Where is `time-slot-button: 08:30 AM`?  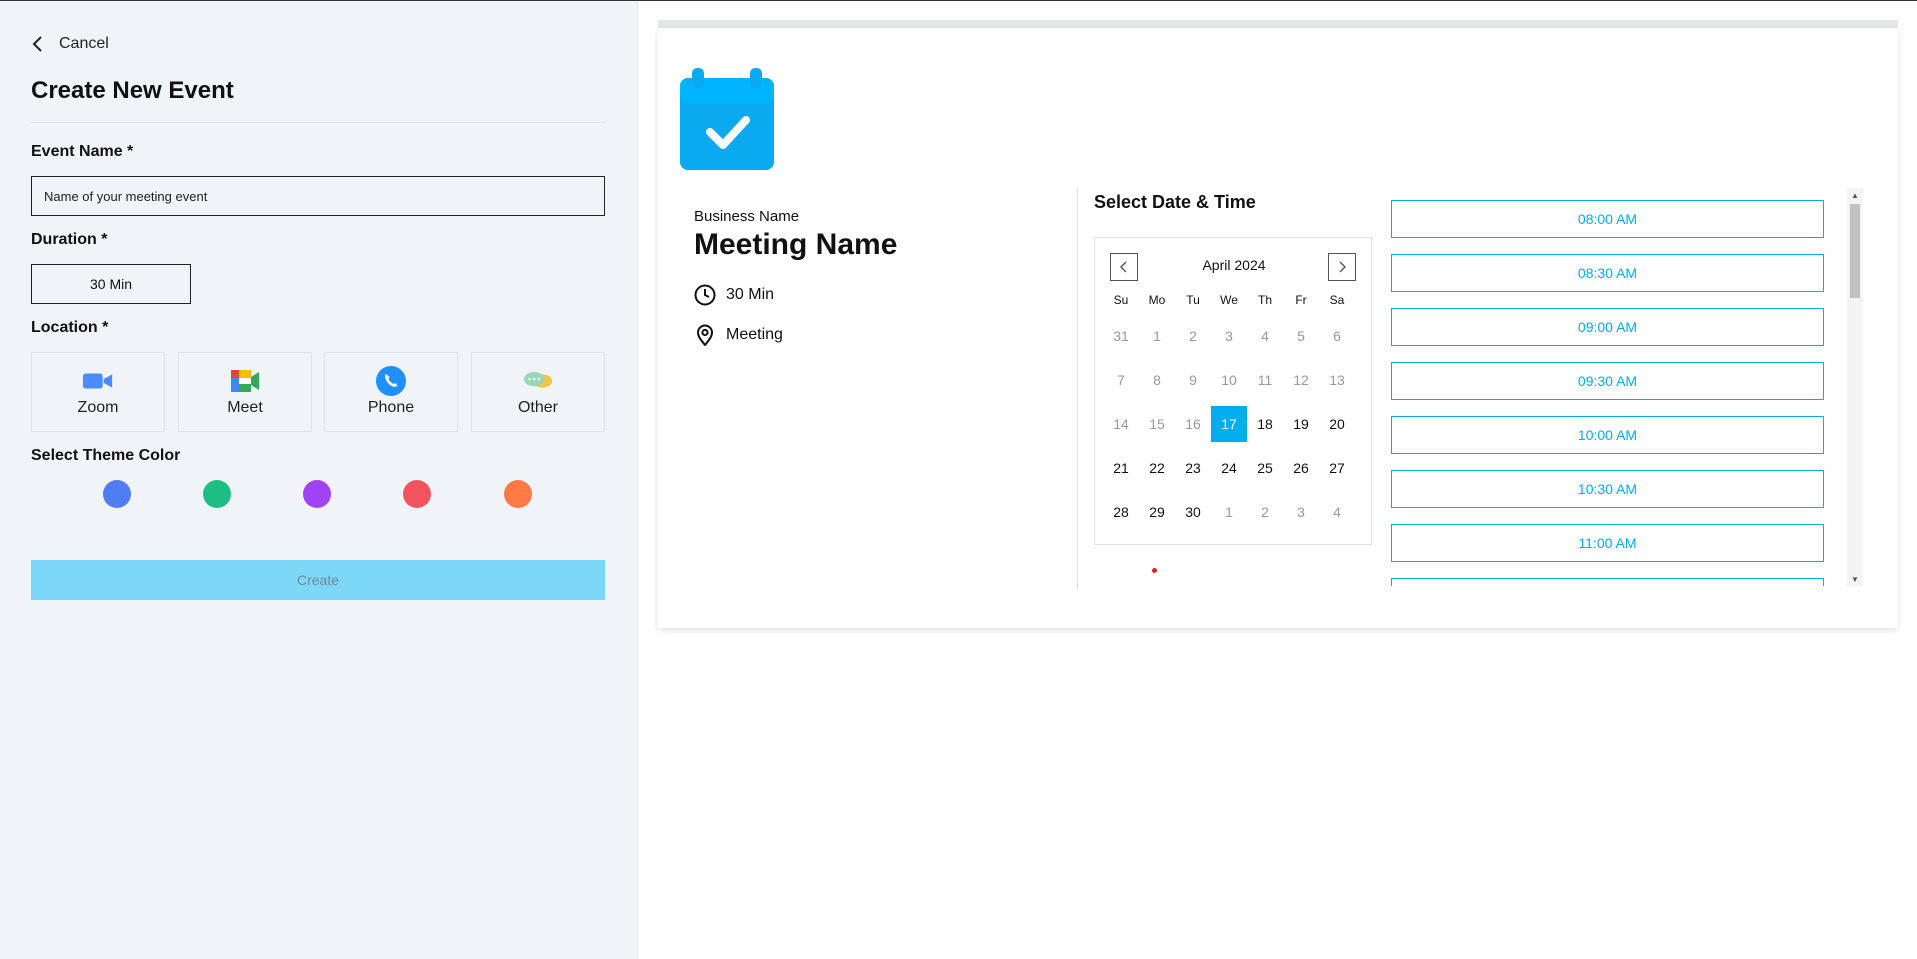 time-slot-button: 08:30 AM is located at coordinates (1607, 273).